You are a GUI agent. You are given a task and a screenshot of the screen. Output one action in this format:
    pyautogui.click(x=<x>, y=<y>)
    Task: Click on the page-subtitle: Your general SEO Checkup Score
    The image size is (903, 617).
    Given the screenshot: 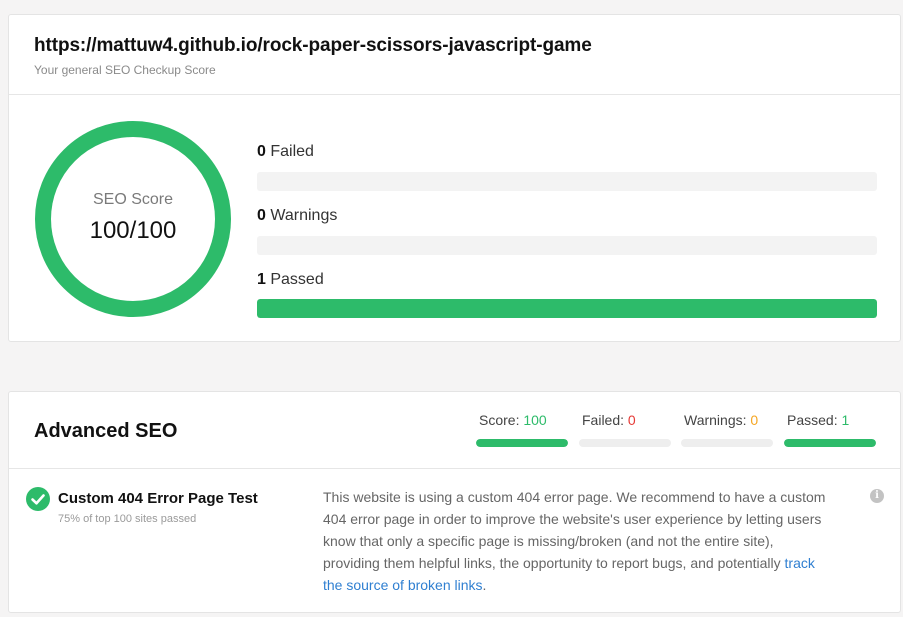 What is the action you would take?
    pyautogui.click(x=125, y=70)
    